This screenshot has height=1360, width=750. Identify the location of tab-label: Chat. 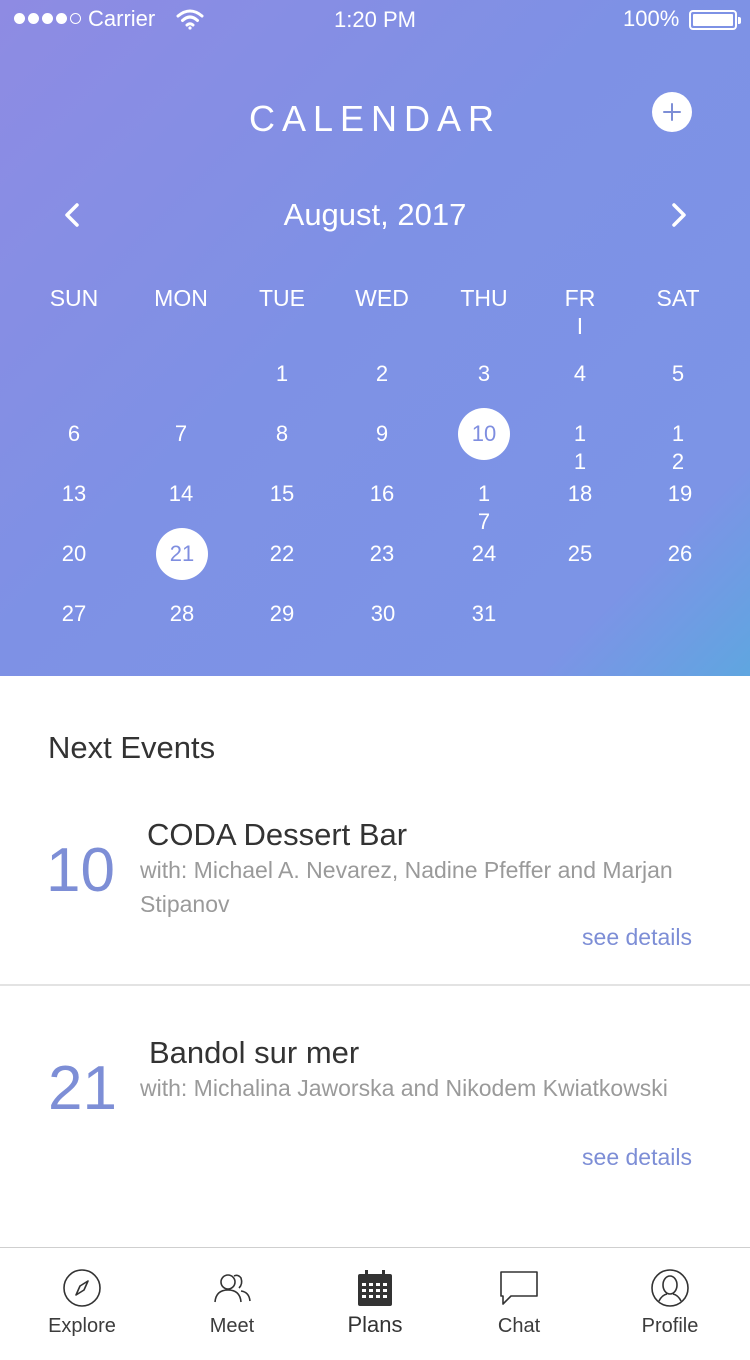
(519, 1326).